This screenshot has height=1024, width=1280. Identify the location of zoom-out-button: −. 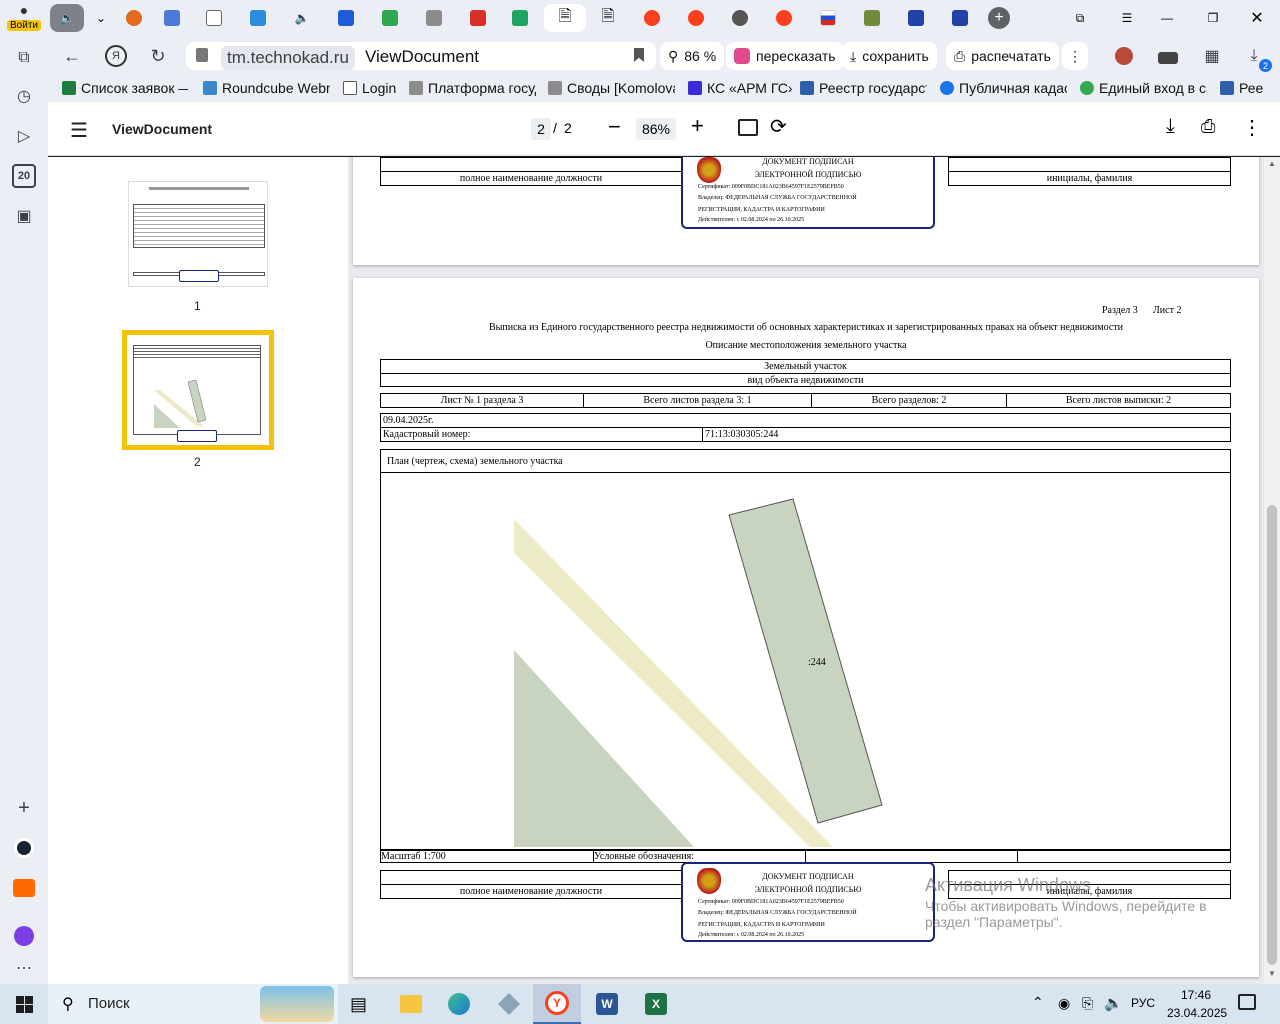
(614, 127).